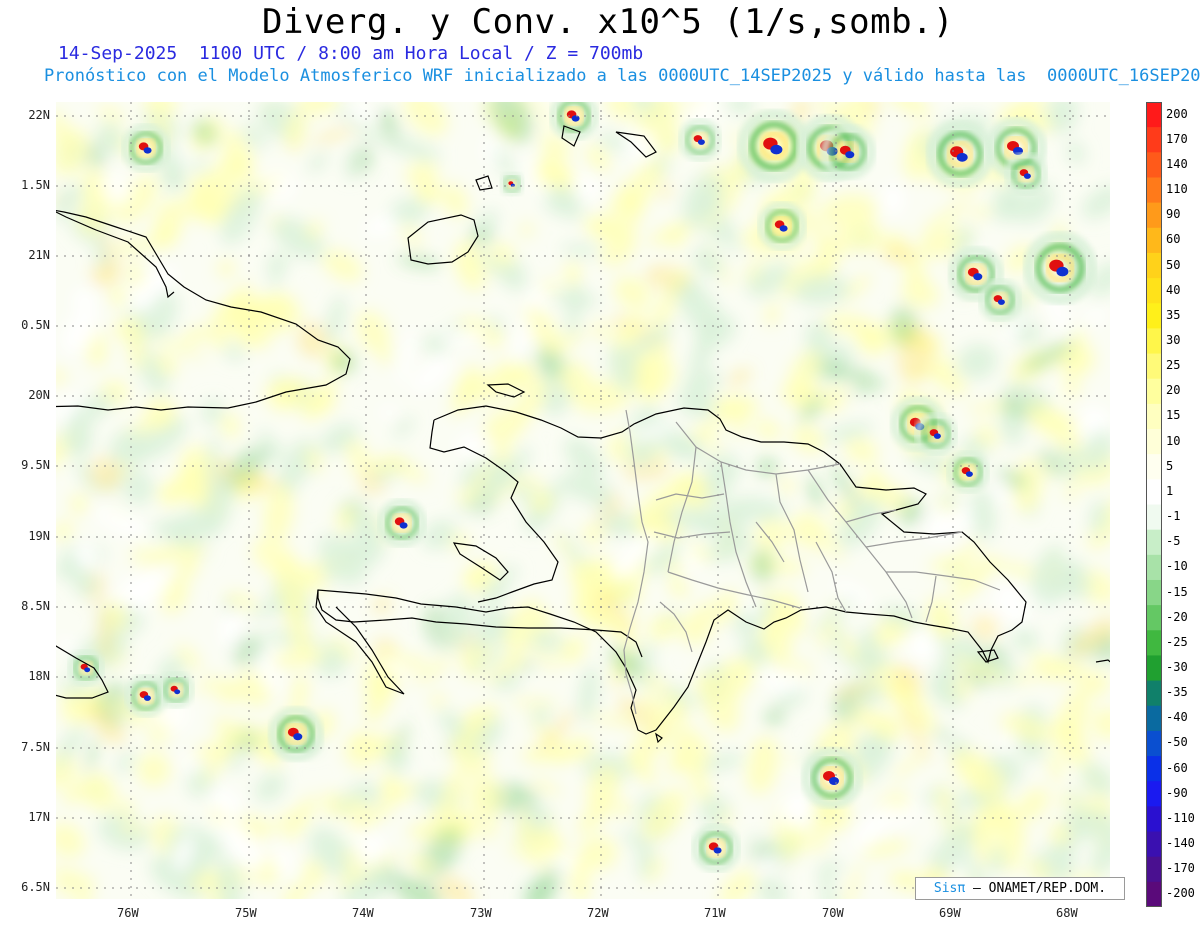 The height and width of the screenshot is (927, 1200). What do you see at coordinates (39, 676) in the screenshot?
I see `latitude-label: 18N` at bounding box center [39, 676].